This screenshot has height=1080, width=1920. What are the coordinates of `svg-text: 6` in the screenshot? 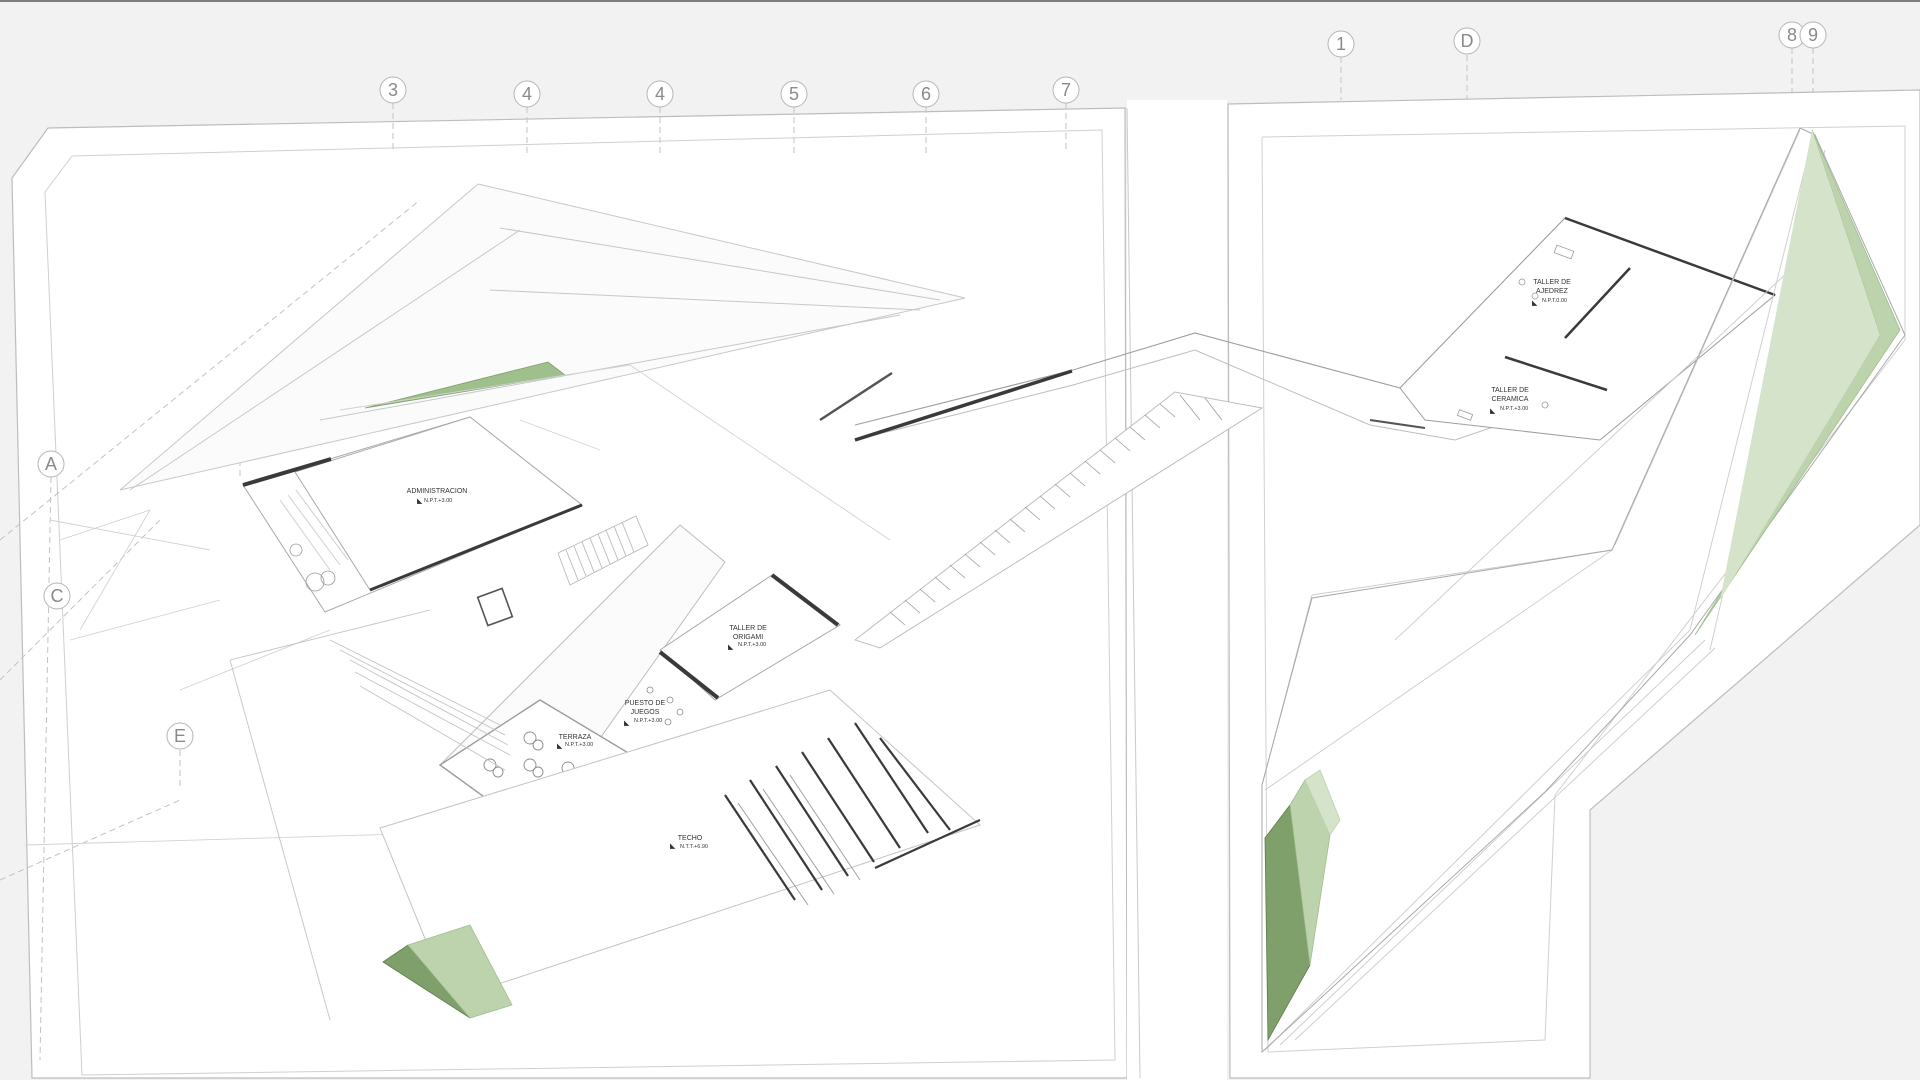 It's located at (926, 94).